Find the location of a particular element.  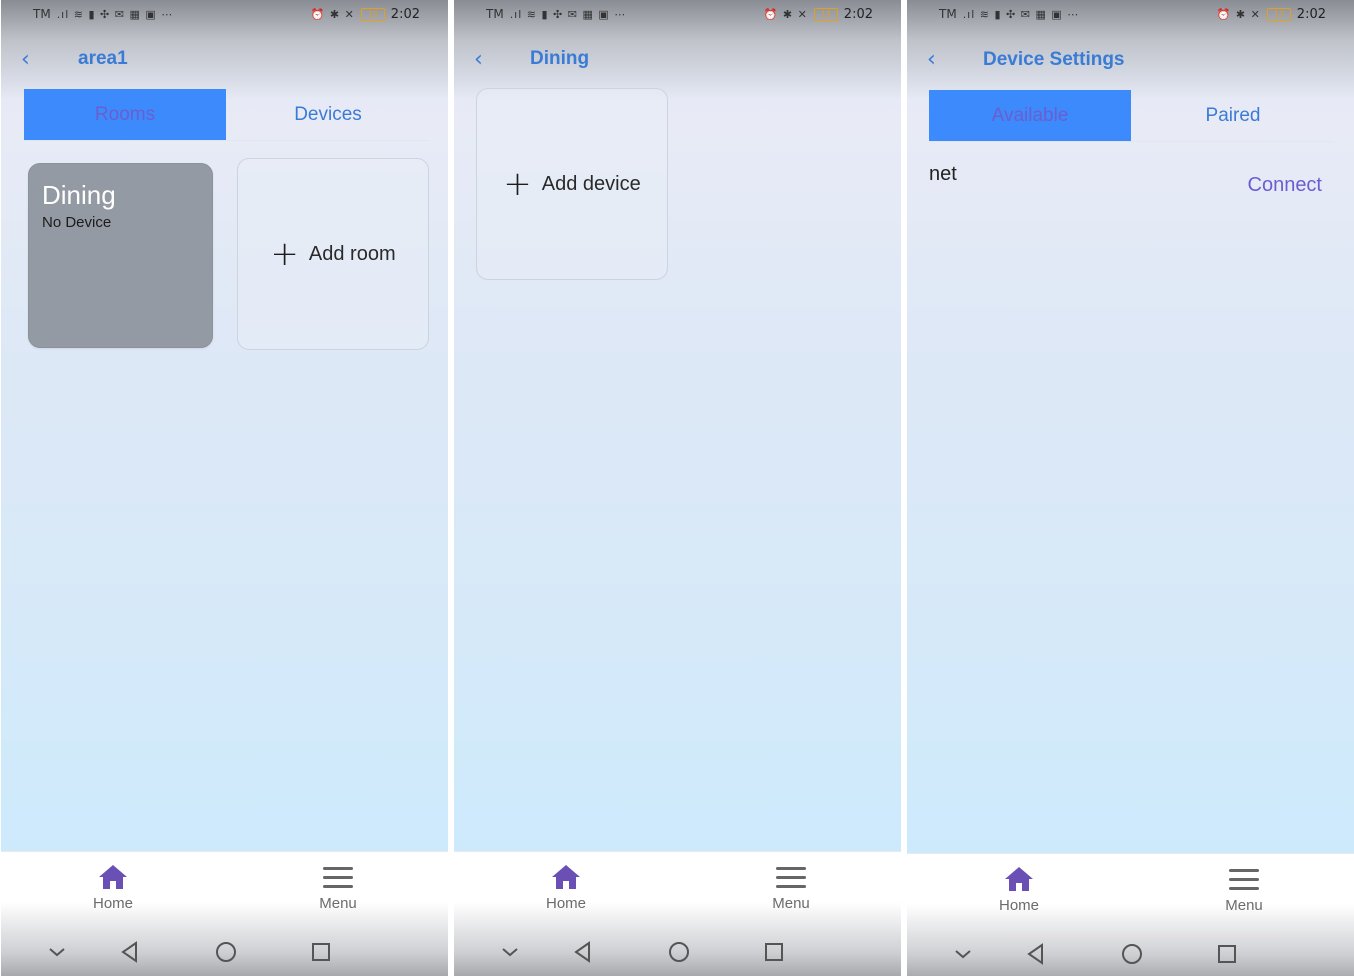

tab-rooms: Rooms is located at coordinates (125, 114).